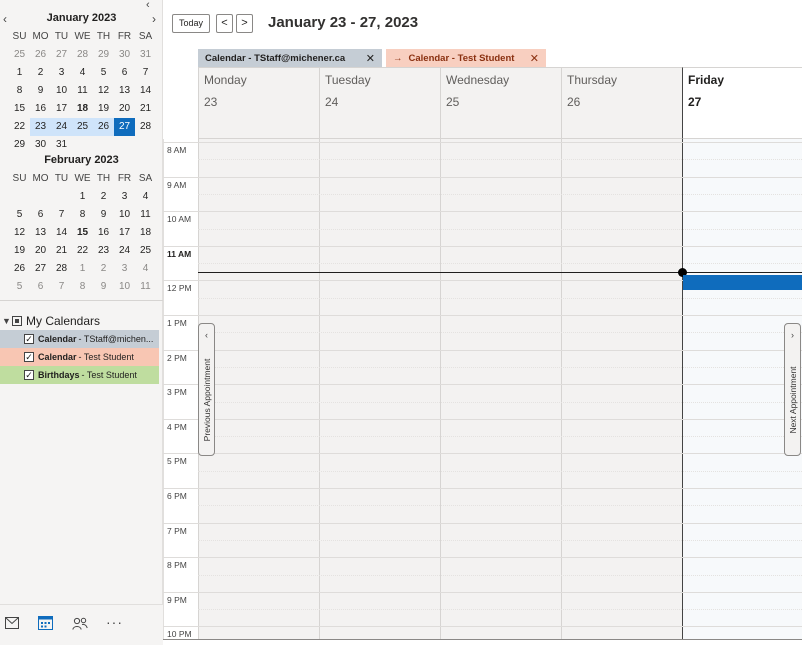 This screenshot has width=806, height=645. I want to click on mini-calendar-day: 17, so click(61, 109).